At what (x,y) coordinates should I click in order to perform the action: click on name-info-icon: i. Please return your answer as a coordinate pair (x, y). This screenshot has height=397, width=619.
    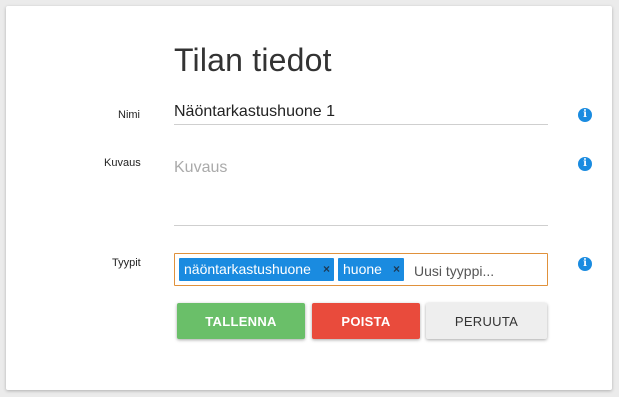
    Looking at the image, I should click on (585, 115).